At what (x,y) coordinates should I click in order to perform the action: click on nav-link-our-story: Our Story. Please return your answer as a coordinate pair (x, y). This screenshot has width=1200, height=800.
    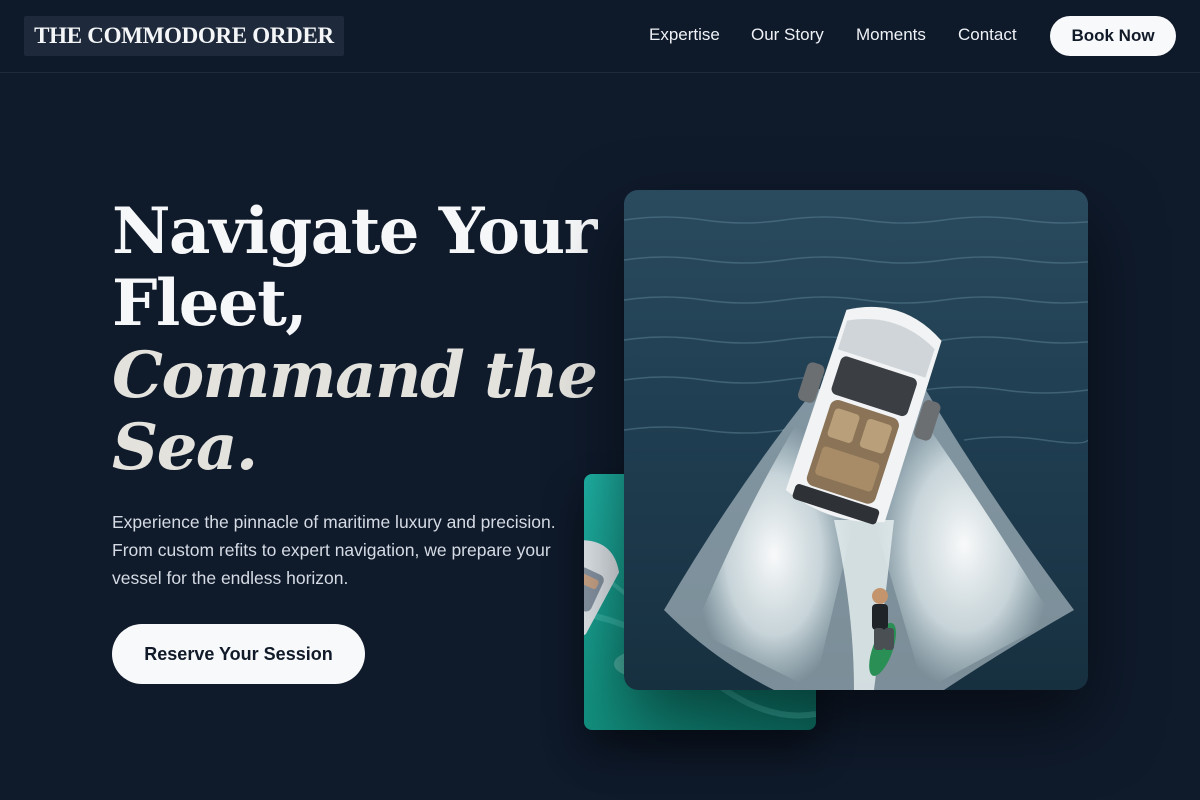
    Looking at the image, I should click on (787, 35).